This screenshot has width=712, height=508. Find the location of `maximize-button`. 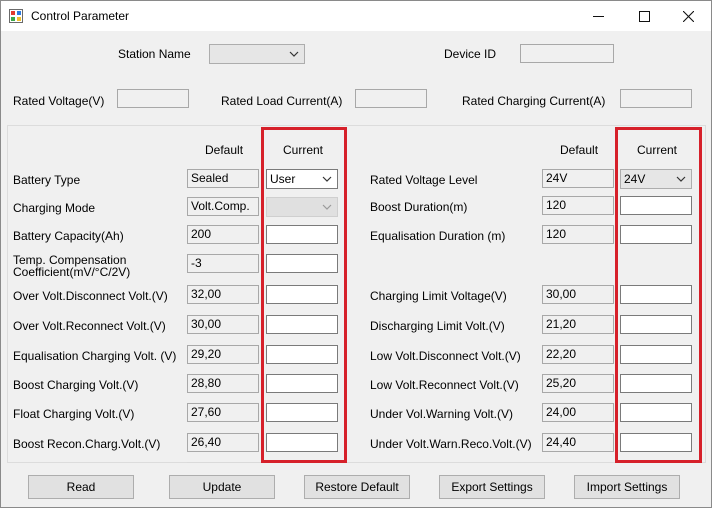

maximize-button is located at coordinates (644, 16).